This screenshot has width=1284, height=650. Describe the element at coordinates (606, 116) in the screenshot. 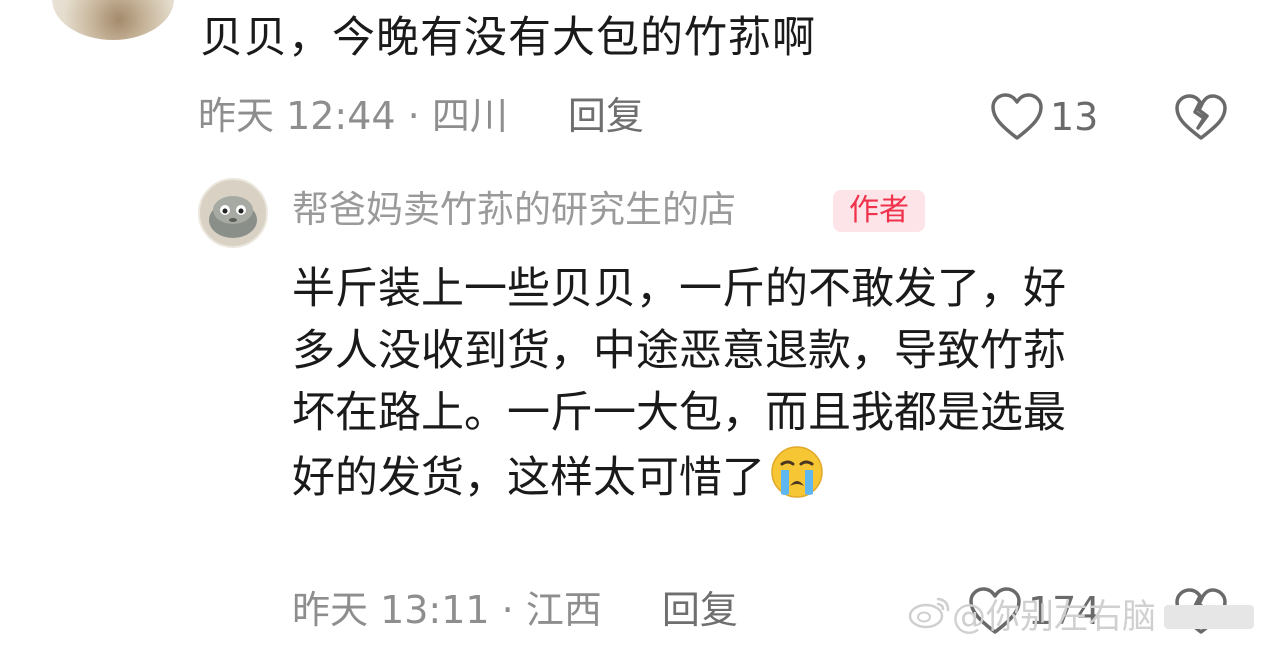

I see `comment-reply-button: 回复` at that location.